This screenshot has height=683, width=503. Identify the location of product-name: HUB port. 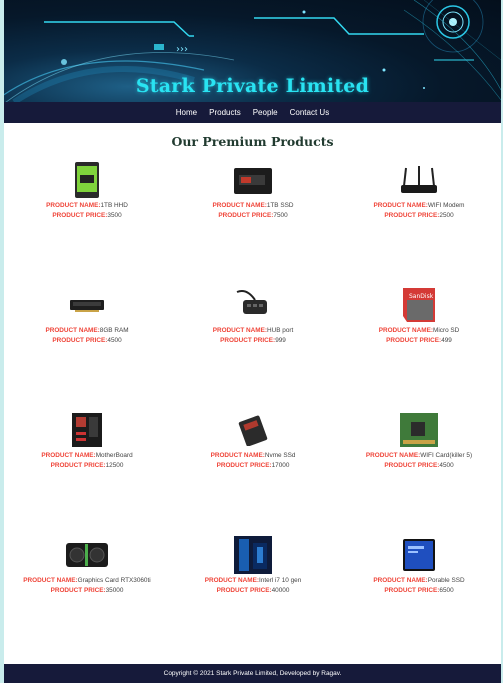
(280, 330).